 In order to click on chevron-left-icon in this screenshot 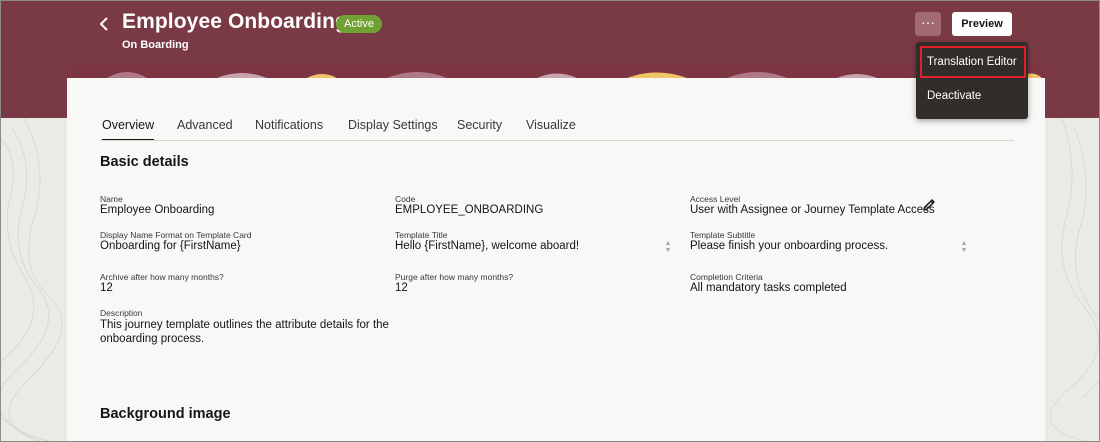, I will do `click(103, 24)`.